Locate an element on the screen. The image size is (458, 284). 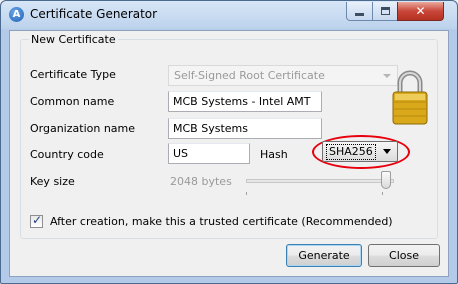
maximize-icon is located at coordinates (385, 11).